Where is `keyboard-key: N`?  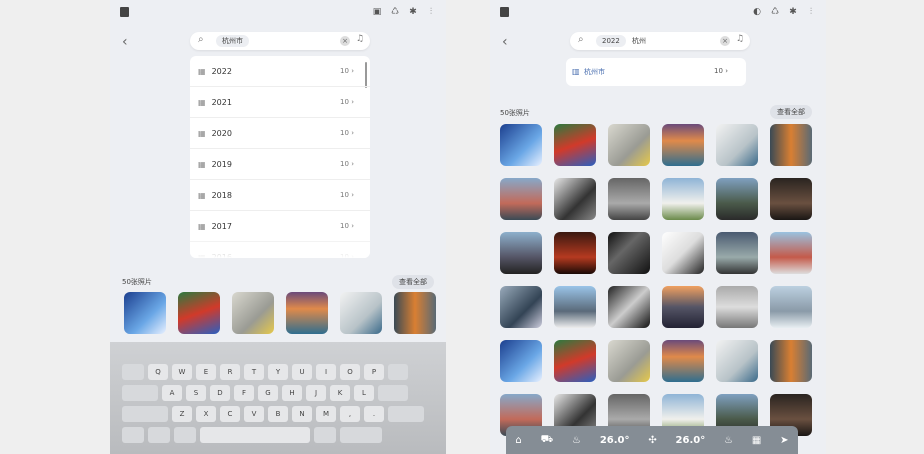
keyboard-key: N is located at coordinates (302, 414).